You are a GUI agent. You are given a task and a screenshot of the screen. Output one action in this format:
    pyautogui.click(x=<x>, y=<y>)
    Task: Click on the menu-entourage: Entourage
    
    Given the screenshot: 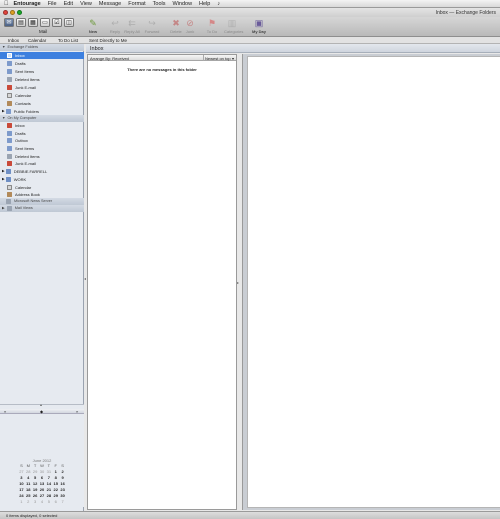 What is the action you would take?
    pyautogui.click(x=27, y=4)
    